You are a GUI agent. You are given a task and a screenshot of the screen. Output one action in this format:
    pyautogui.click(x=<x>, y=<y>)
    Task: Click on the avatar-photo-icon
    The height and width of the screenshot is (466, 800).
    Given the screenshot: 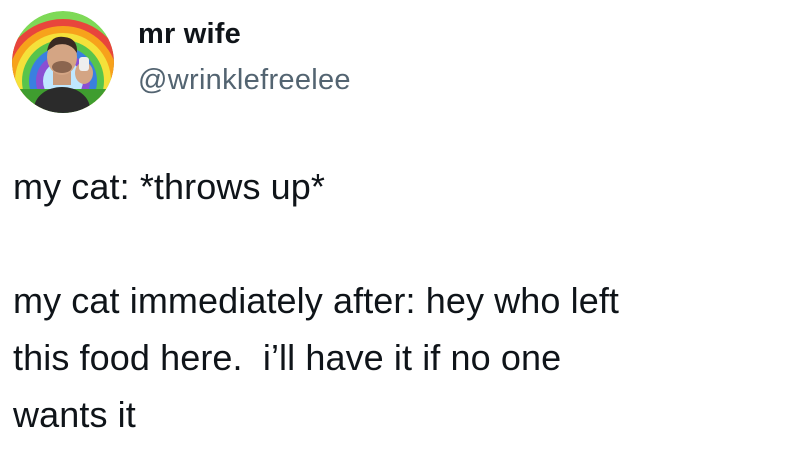 What is the action you would take?
    pyautogui.click(x=63, y=62)
    